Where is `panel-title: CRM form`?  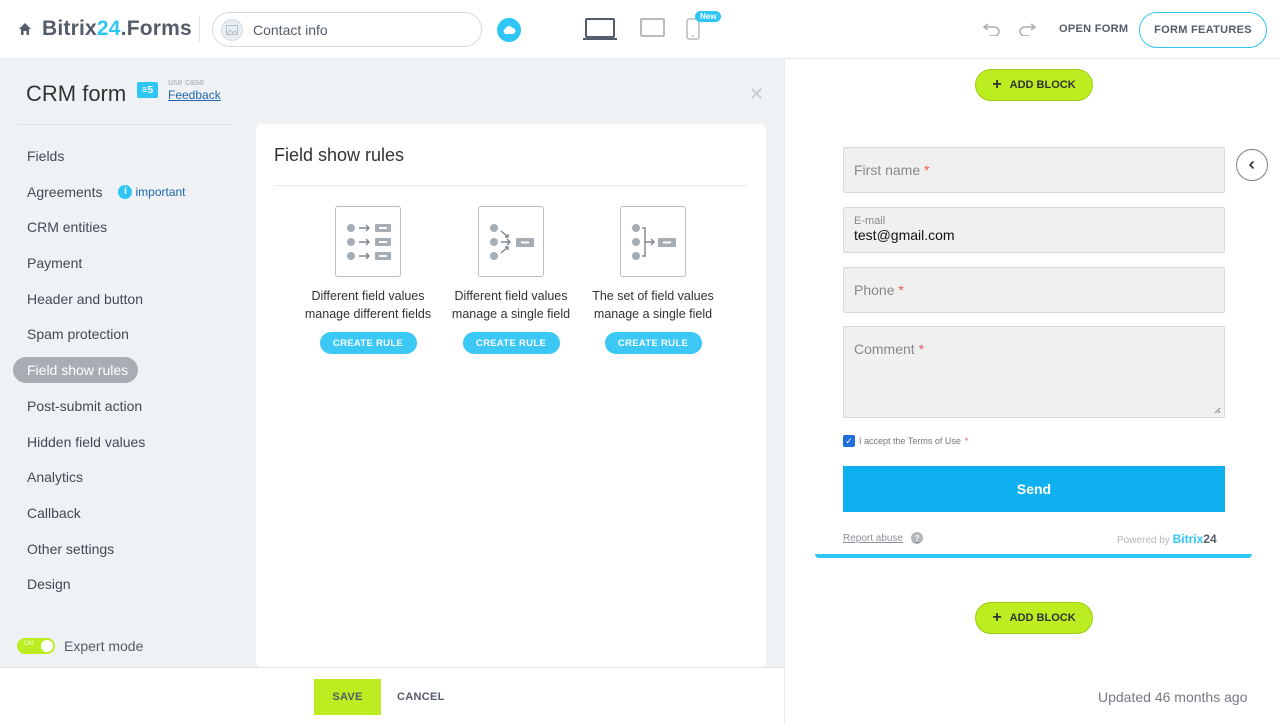 panel-title: CRM form is located at coordinates (76, 93).